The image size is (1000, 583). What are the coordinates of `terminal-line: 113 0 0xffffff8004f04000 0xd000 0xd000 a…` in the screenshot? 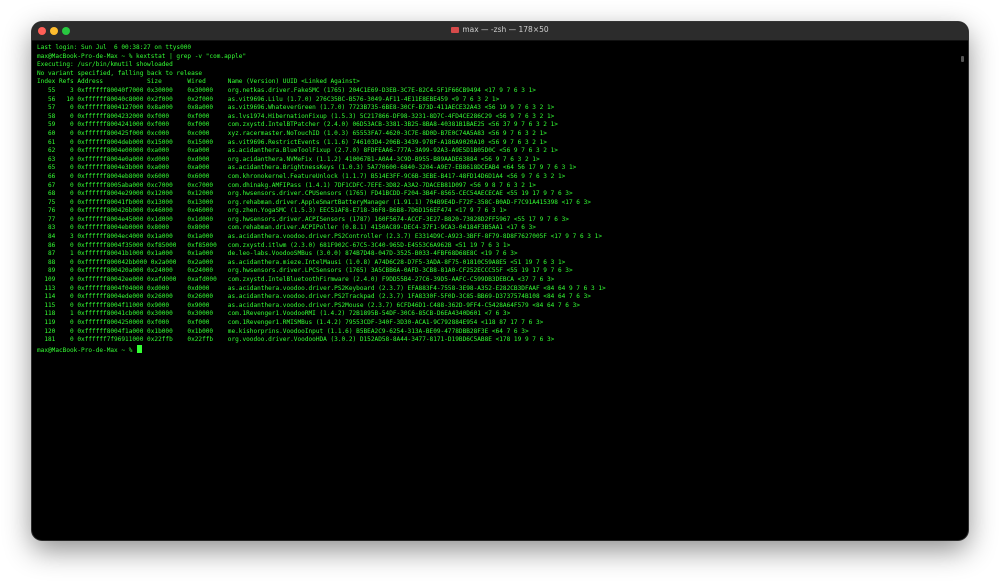 It's located at (321, 288).